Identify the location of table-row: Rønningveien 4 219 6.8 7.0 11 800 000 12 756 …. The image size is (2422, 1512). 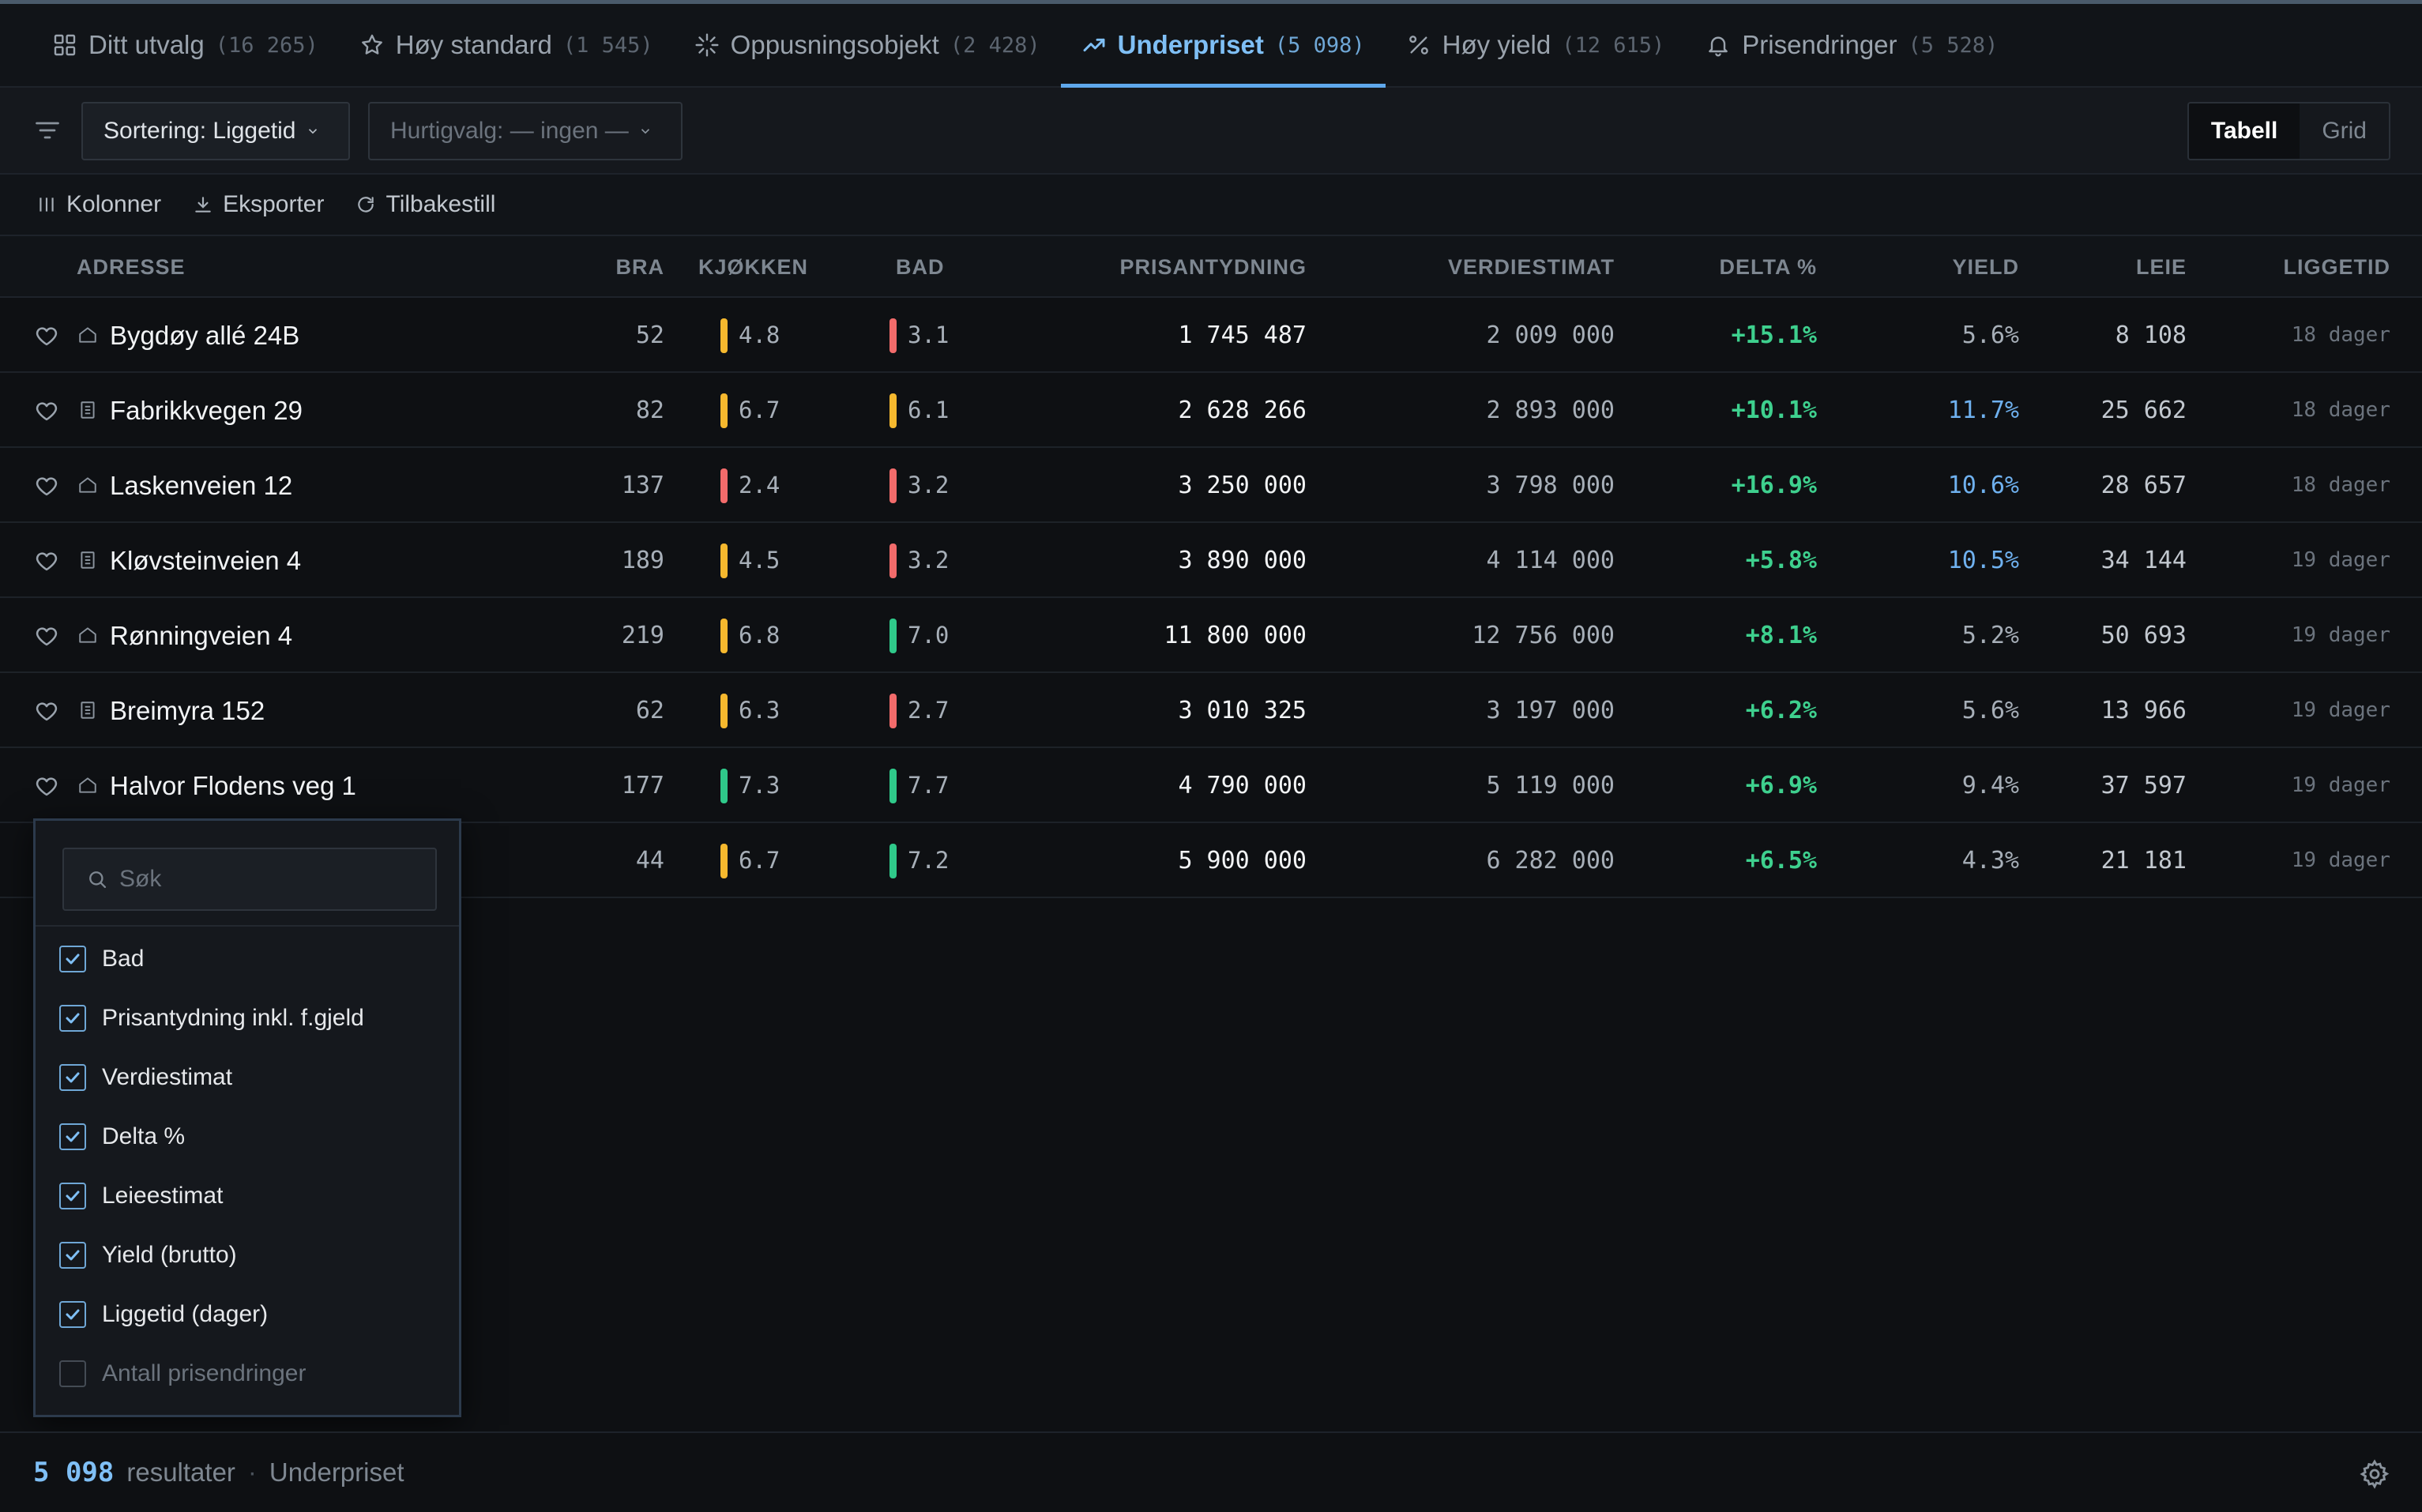
(1211, 635).